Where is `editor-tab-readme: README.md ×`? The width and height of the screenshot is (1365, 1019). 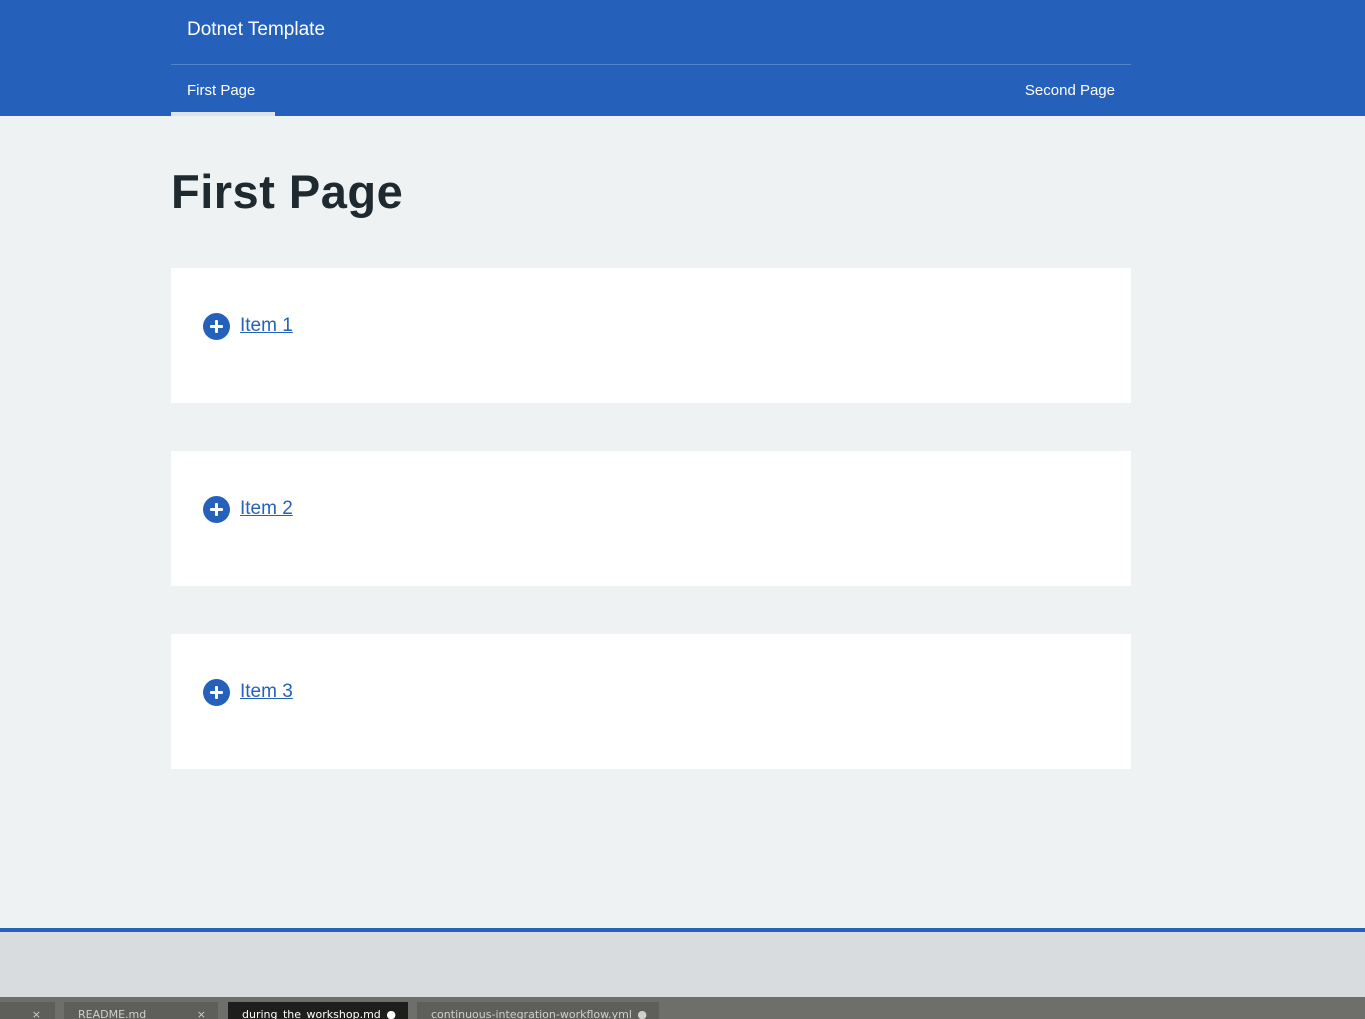 editor-tab-readme: README.md × is located at coordinates (141, 1010).